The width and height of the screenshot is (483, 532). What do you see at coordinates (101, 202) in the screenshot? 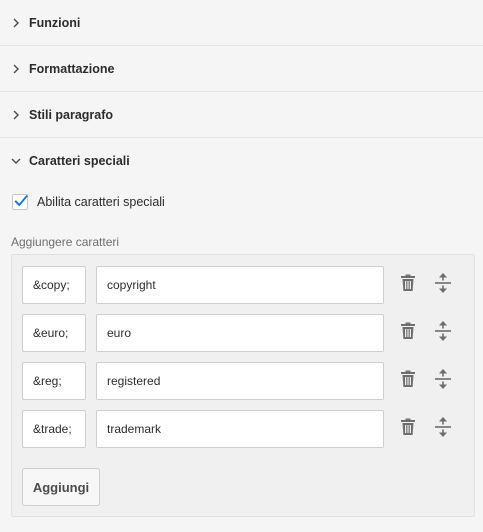
I see `enable-special-chars-label: Abilita caratteri speciali` at bounding box center [101, 202].